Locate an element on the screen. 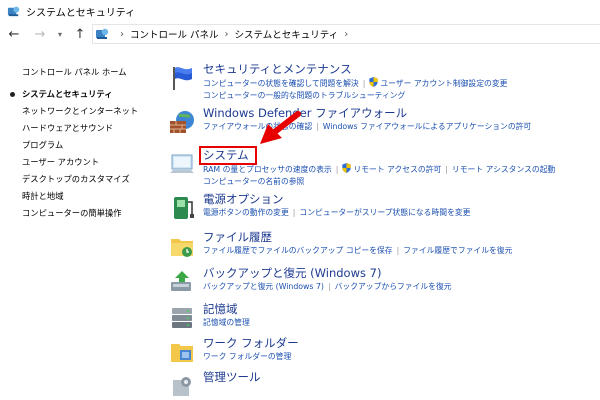  recent-locations-chevron-icon: ▾ is located at coordinates (60, 34).